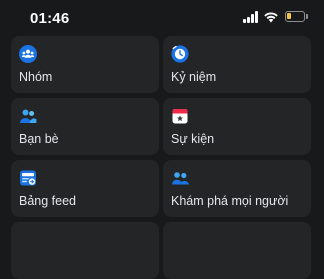 This screenshot has width=324, height=279. I want to click on menu-item-label: Sự kiện, so click(193, 139).